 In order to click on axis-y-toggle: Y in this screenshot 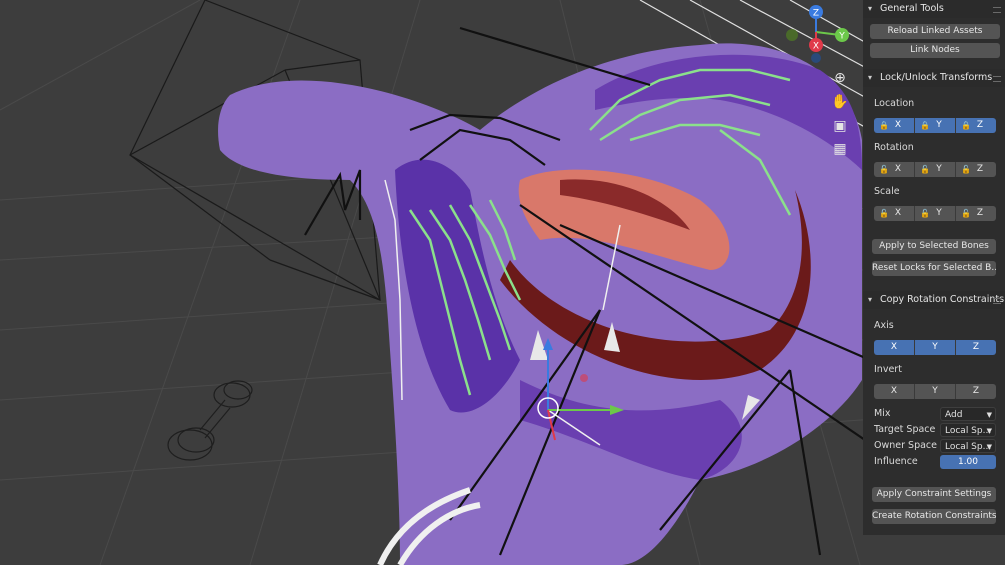, I will do `click(935, 347)`.